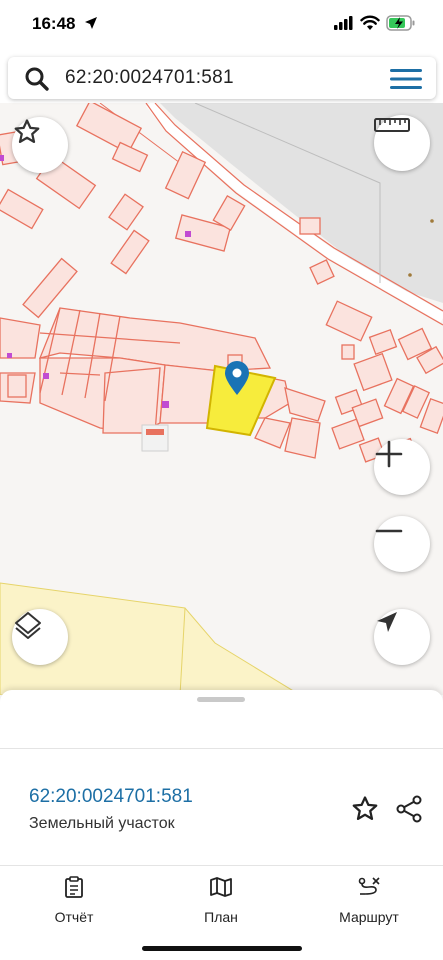 This screenshot has width=443, height=960. Describe the element at coordinates (369, 900) in the screenshot. I see `tab-route: Маршрут` at that location.